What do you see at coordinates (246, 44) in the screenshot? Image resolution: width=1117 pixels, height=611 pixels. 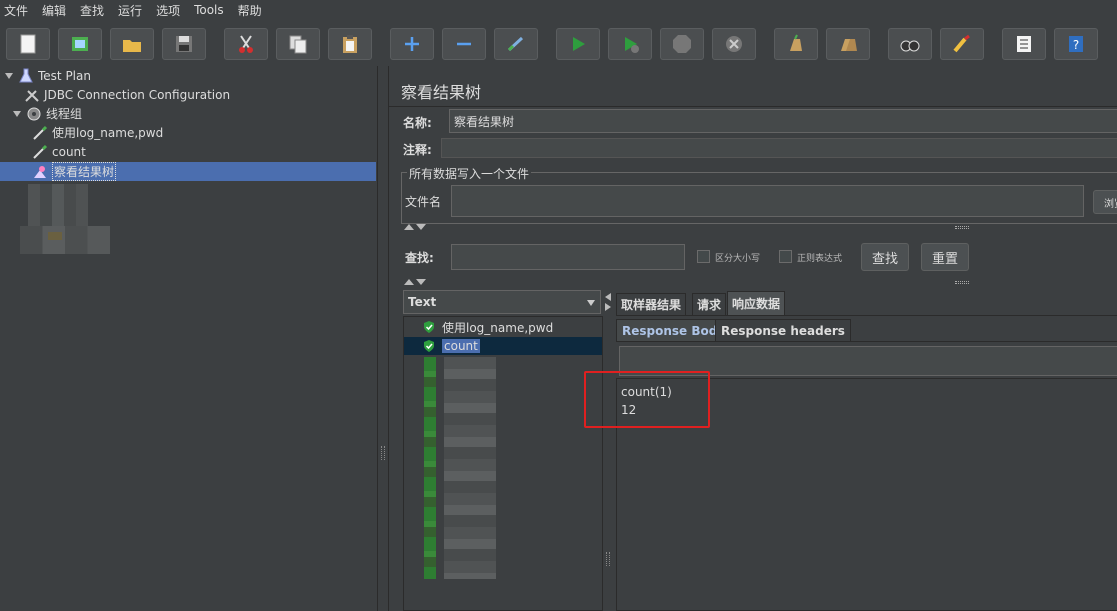 I see `cut-icon` at bounding box center [246, 44].